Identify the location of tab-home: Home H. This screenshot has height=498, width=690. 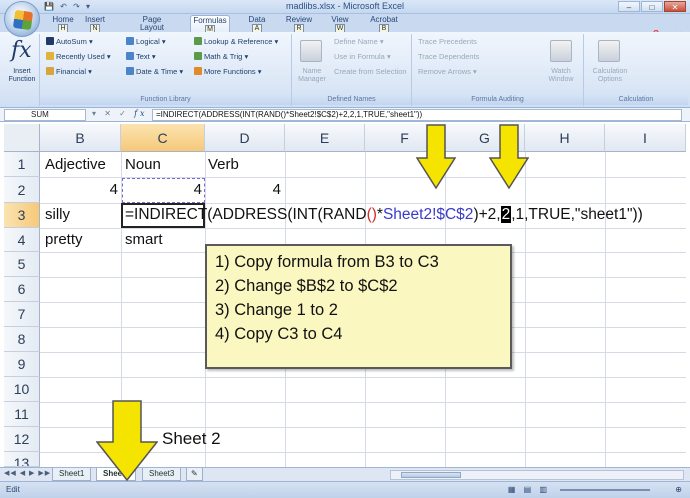
(63, 24).